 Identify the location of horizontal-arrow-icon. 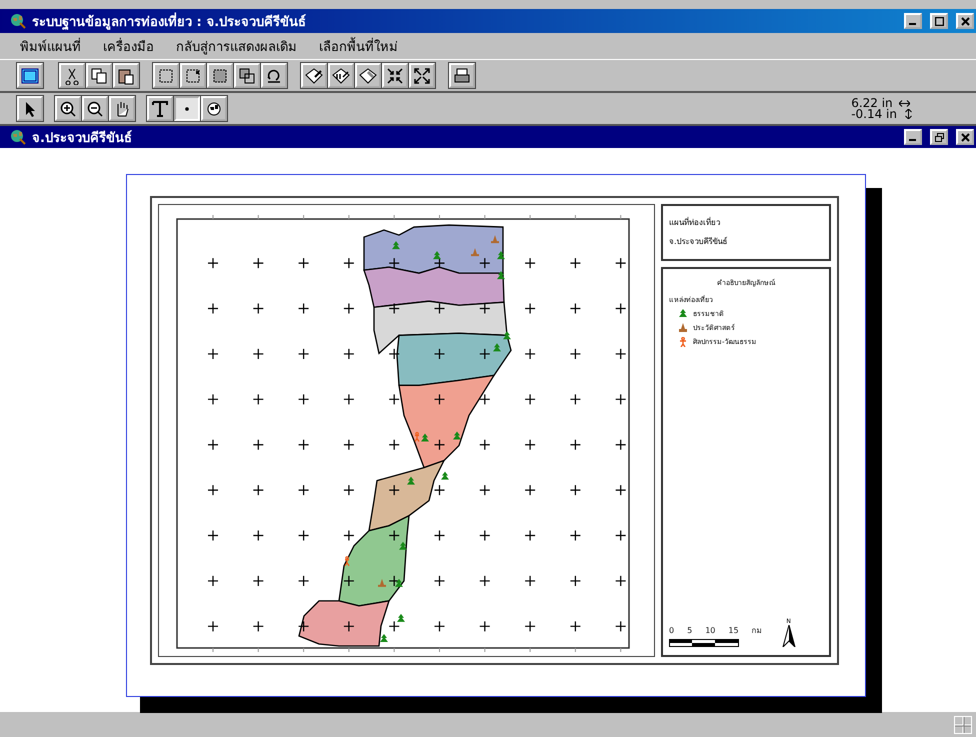
(904, 103).